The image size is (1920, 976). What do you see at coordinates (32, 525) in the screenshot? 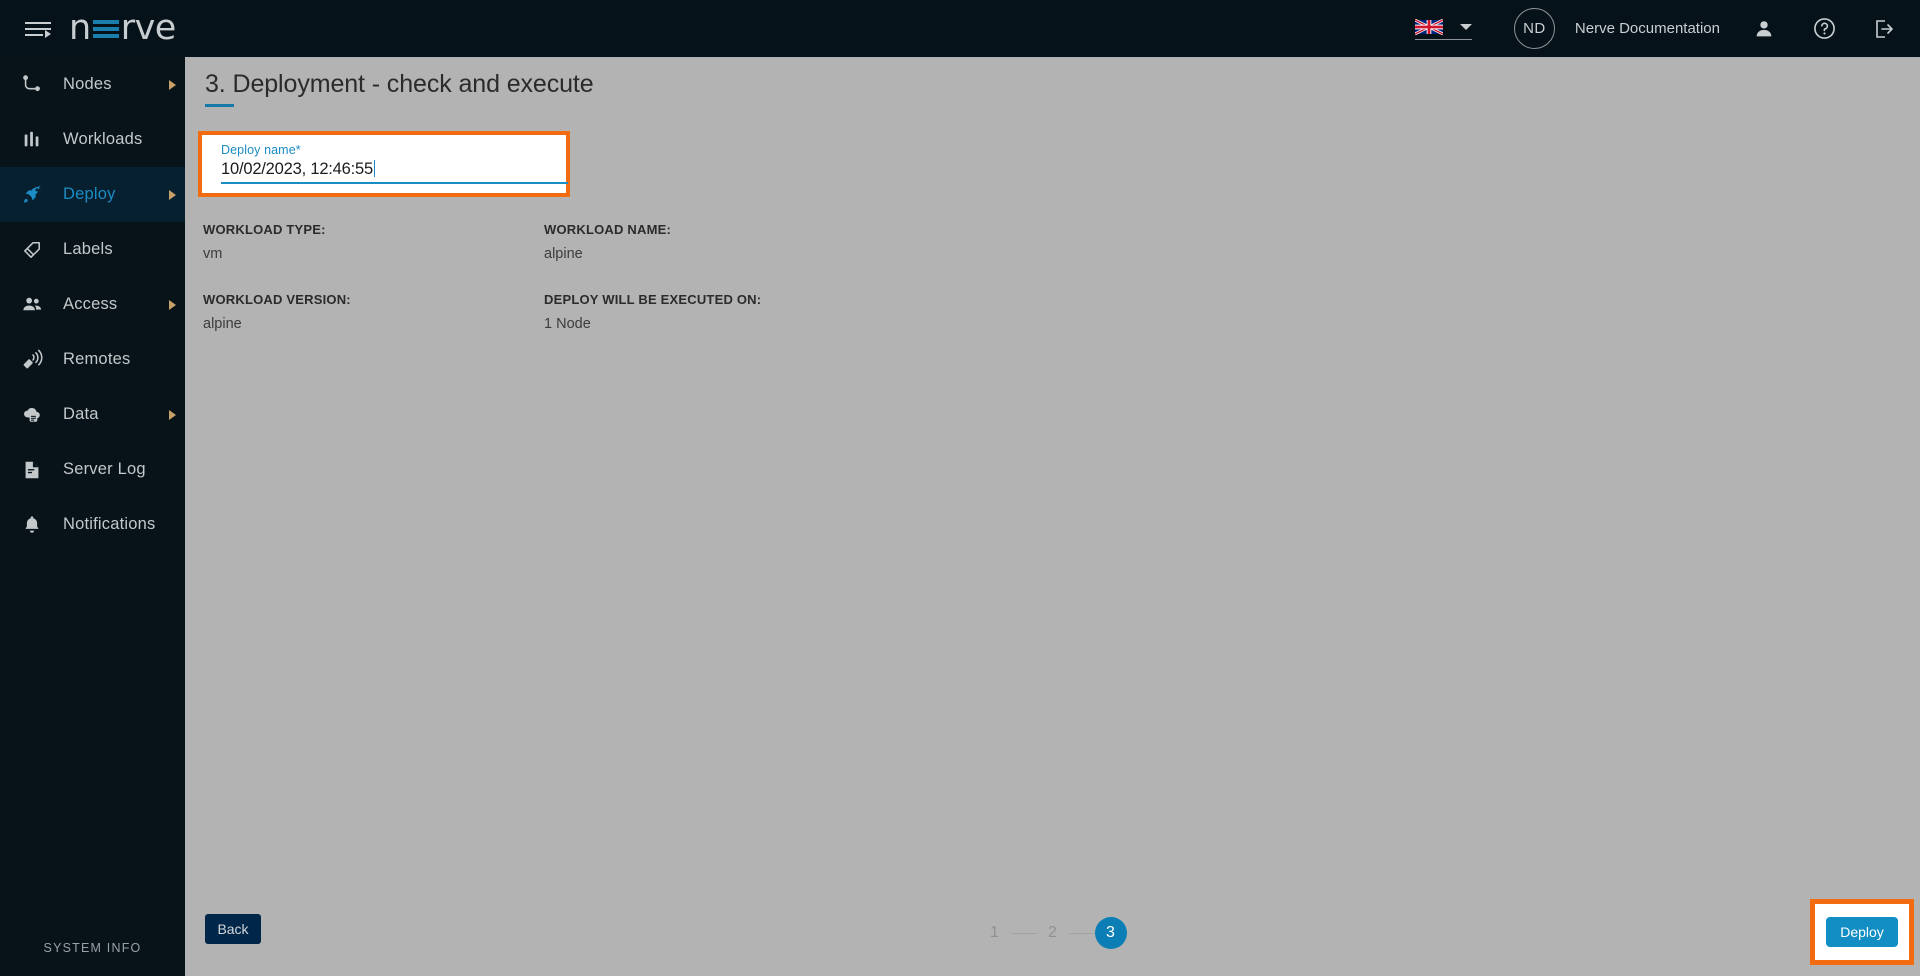
I see `bell-icon` at bounding box center [32, 525].